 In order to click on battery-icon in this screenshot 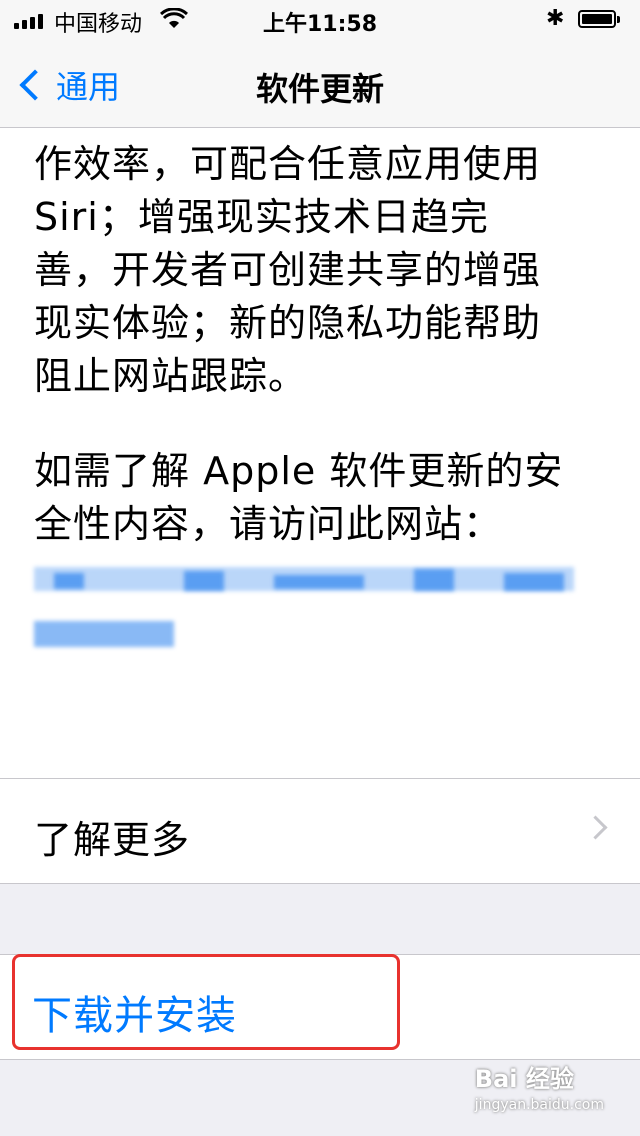, I will do `click(599, 19)`.